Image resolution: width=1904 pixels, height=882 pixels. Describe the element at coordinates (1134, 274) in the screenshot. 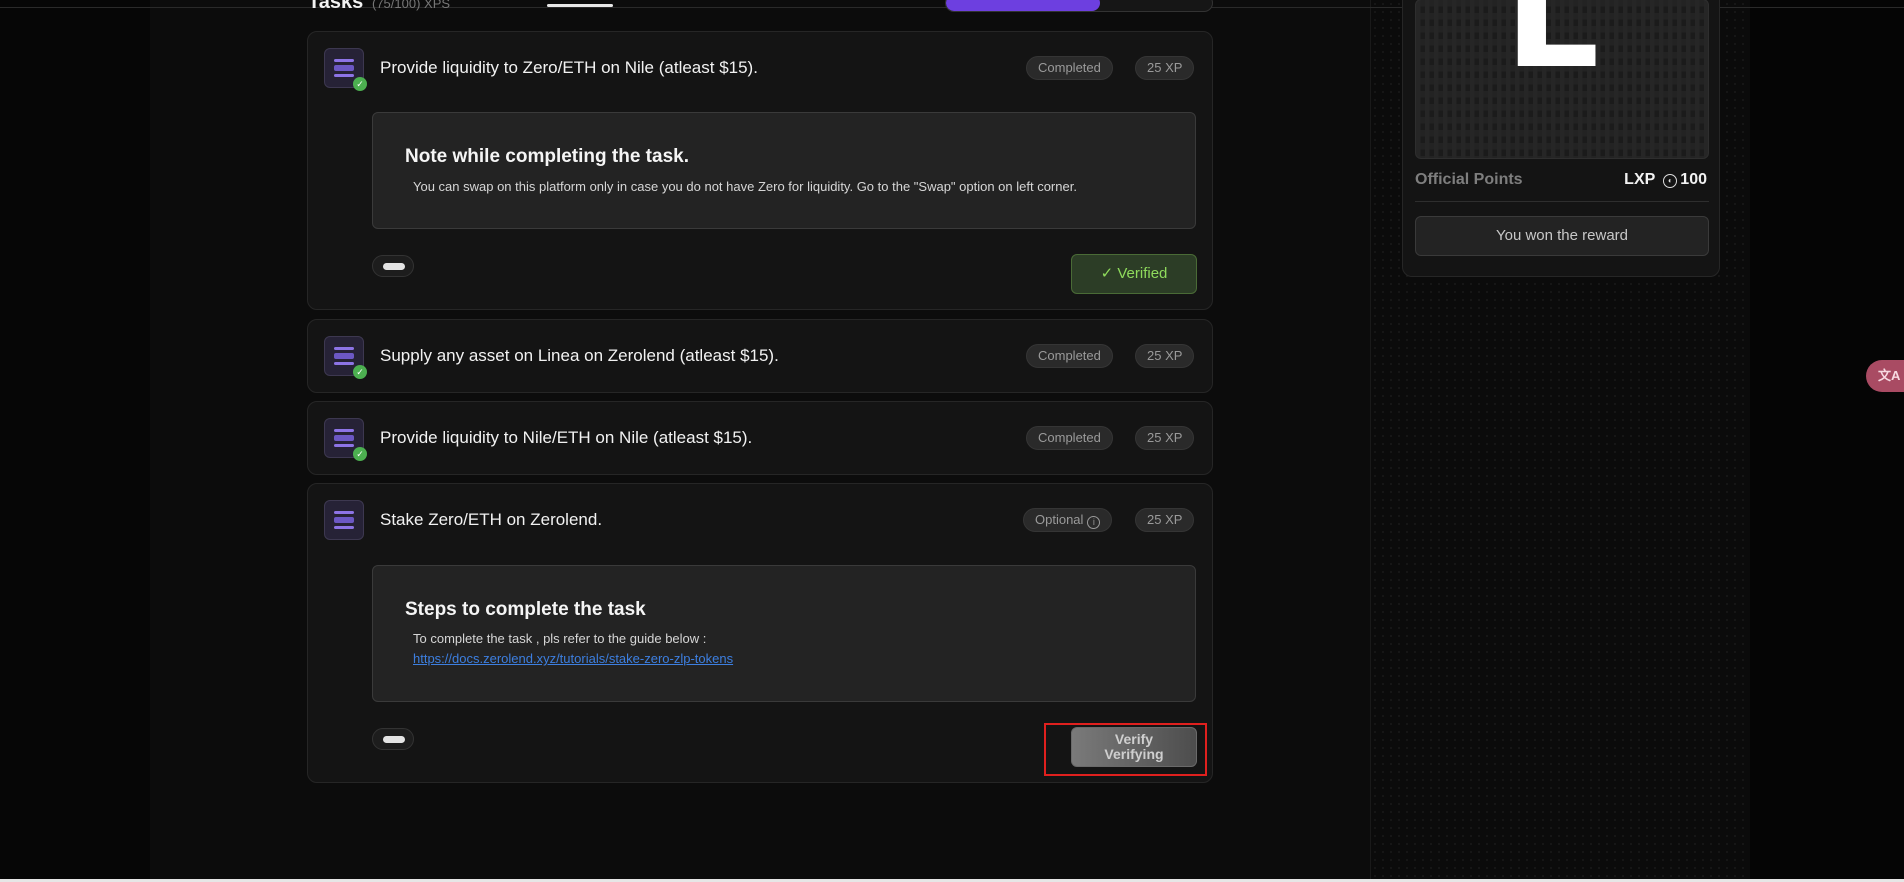

I see `verified-button: ✓ Verified` at that location.